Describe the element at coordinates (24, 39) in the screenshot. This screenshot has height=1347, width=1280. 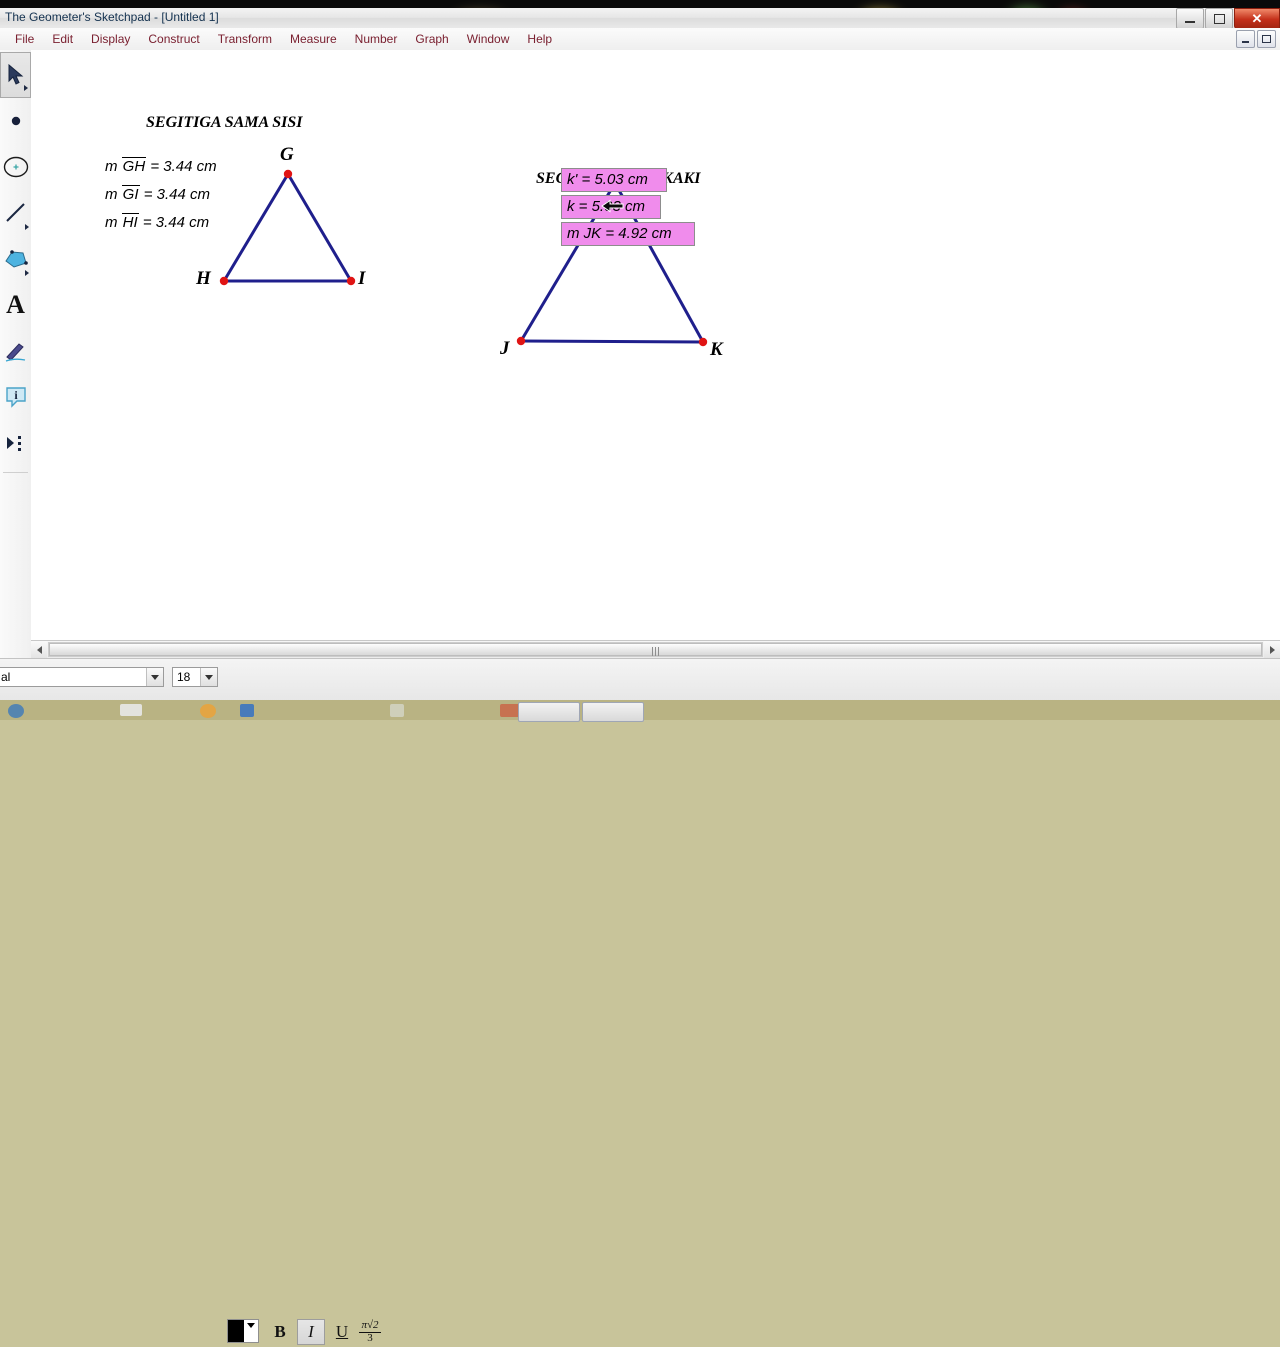
I see `menu-item-file: File` at that location.